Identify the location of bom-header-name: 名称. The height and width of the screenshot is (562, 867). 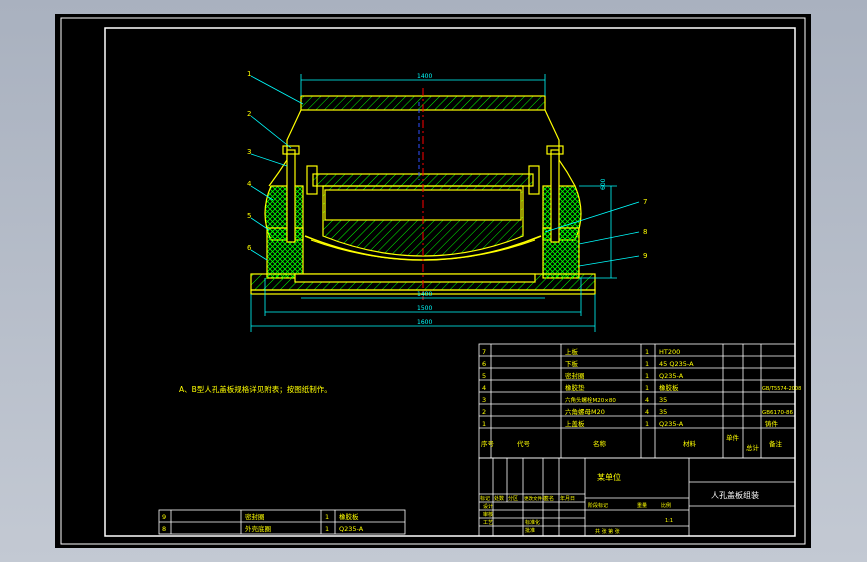
(600, 443).